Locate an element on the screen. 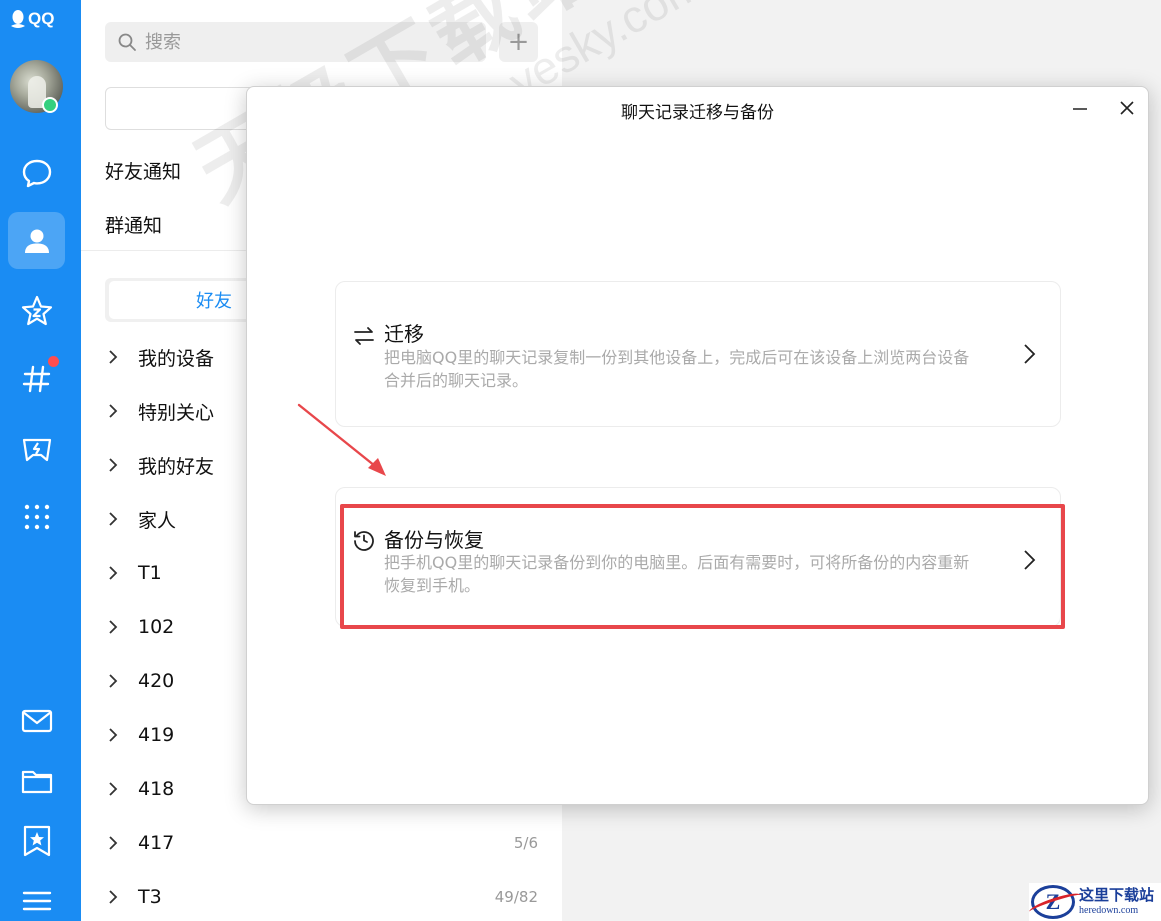  star-icon is located at coordinates (36, 310).